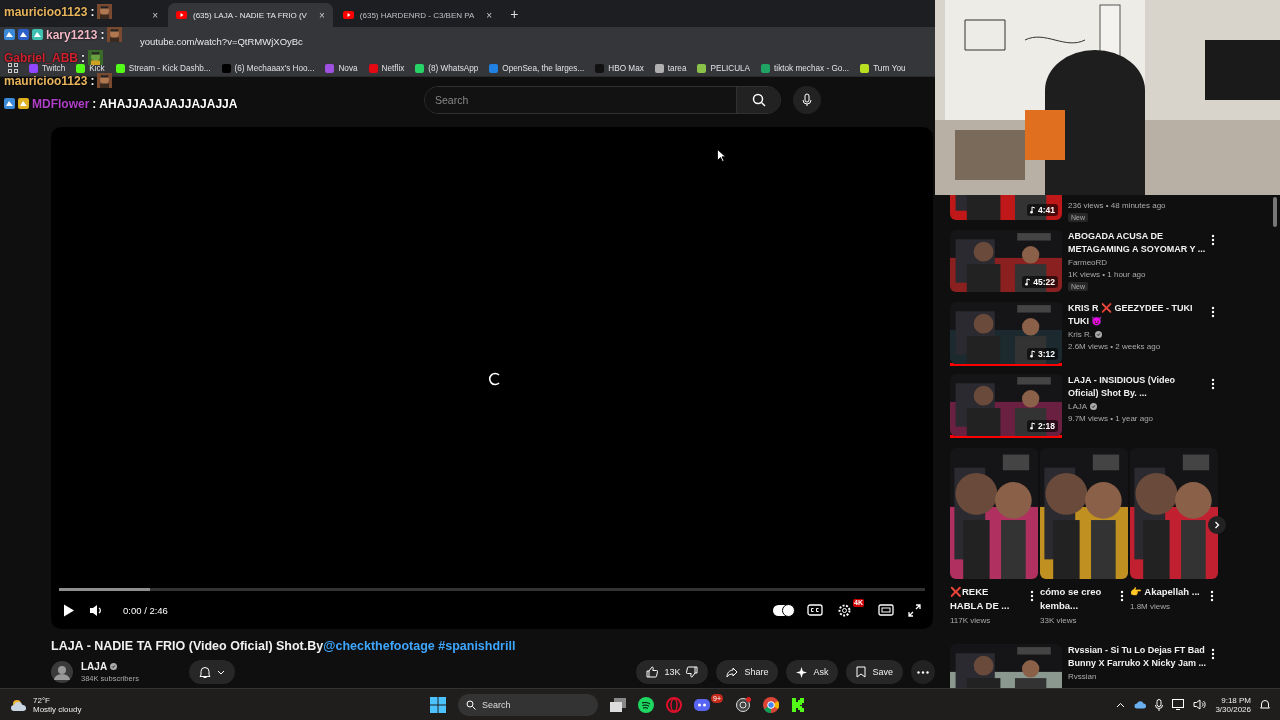 This screenshot has width=1280, height=720. Describe the element at coordinates (1265, 704) in the screenshot. I see `bell-icon` at that location.